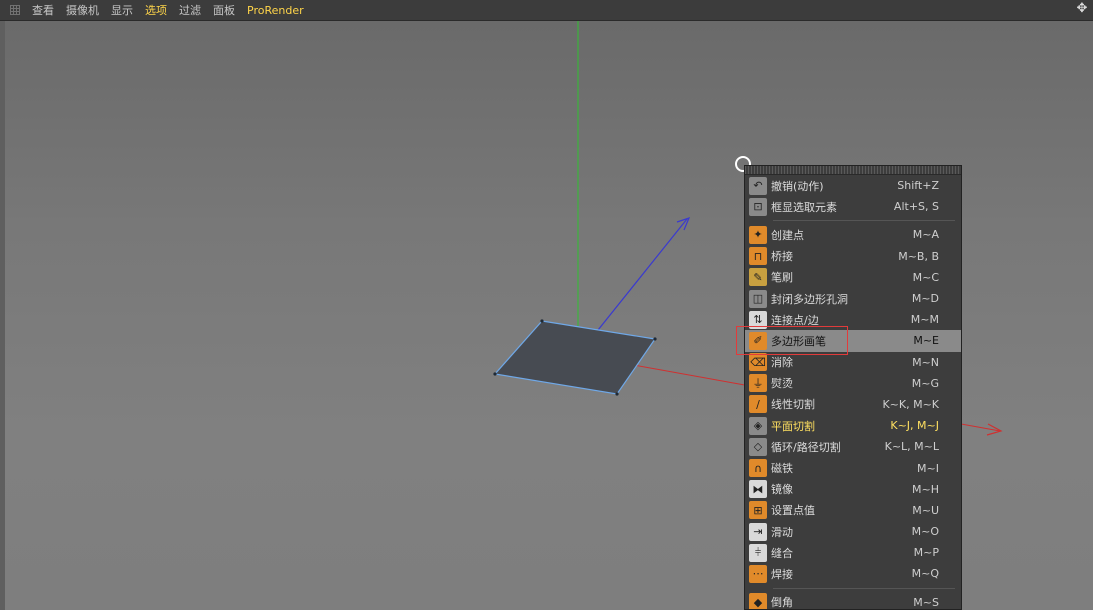 The width and height of the screenshot is (1093, 610). What do you see at coordinates (782, 363) in the screenshot?
I see `menu-item-label: 消除` at bounding box center [782, 363].